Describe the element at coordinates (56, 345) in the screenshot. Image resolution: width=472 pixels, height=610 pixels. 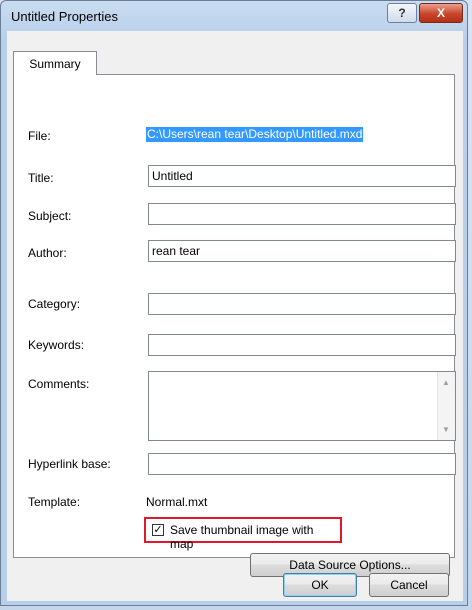
I see `keywords-label: Keywords:` at that location.